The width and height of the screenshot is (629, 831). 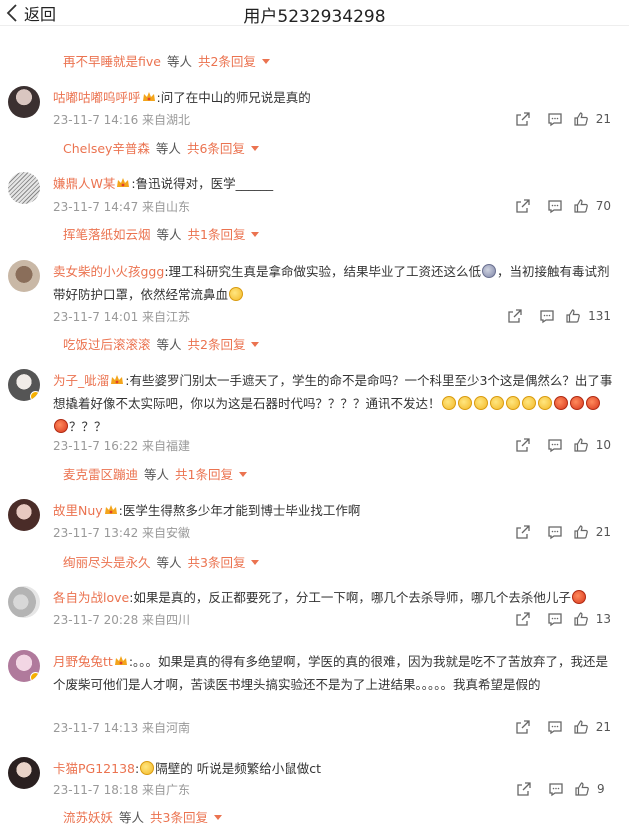 What do you see at coordinates (592, 206) in the screenshot?
I see `like-button: 70` at bounding box center [592, 206].